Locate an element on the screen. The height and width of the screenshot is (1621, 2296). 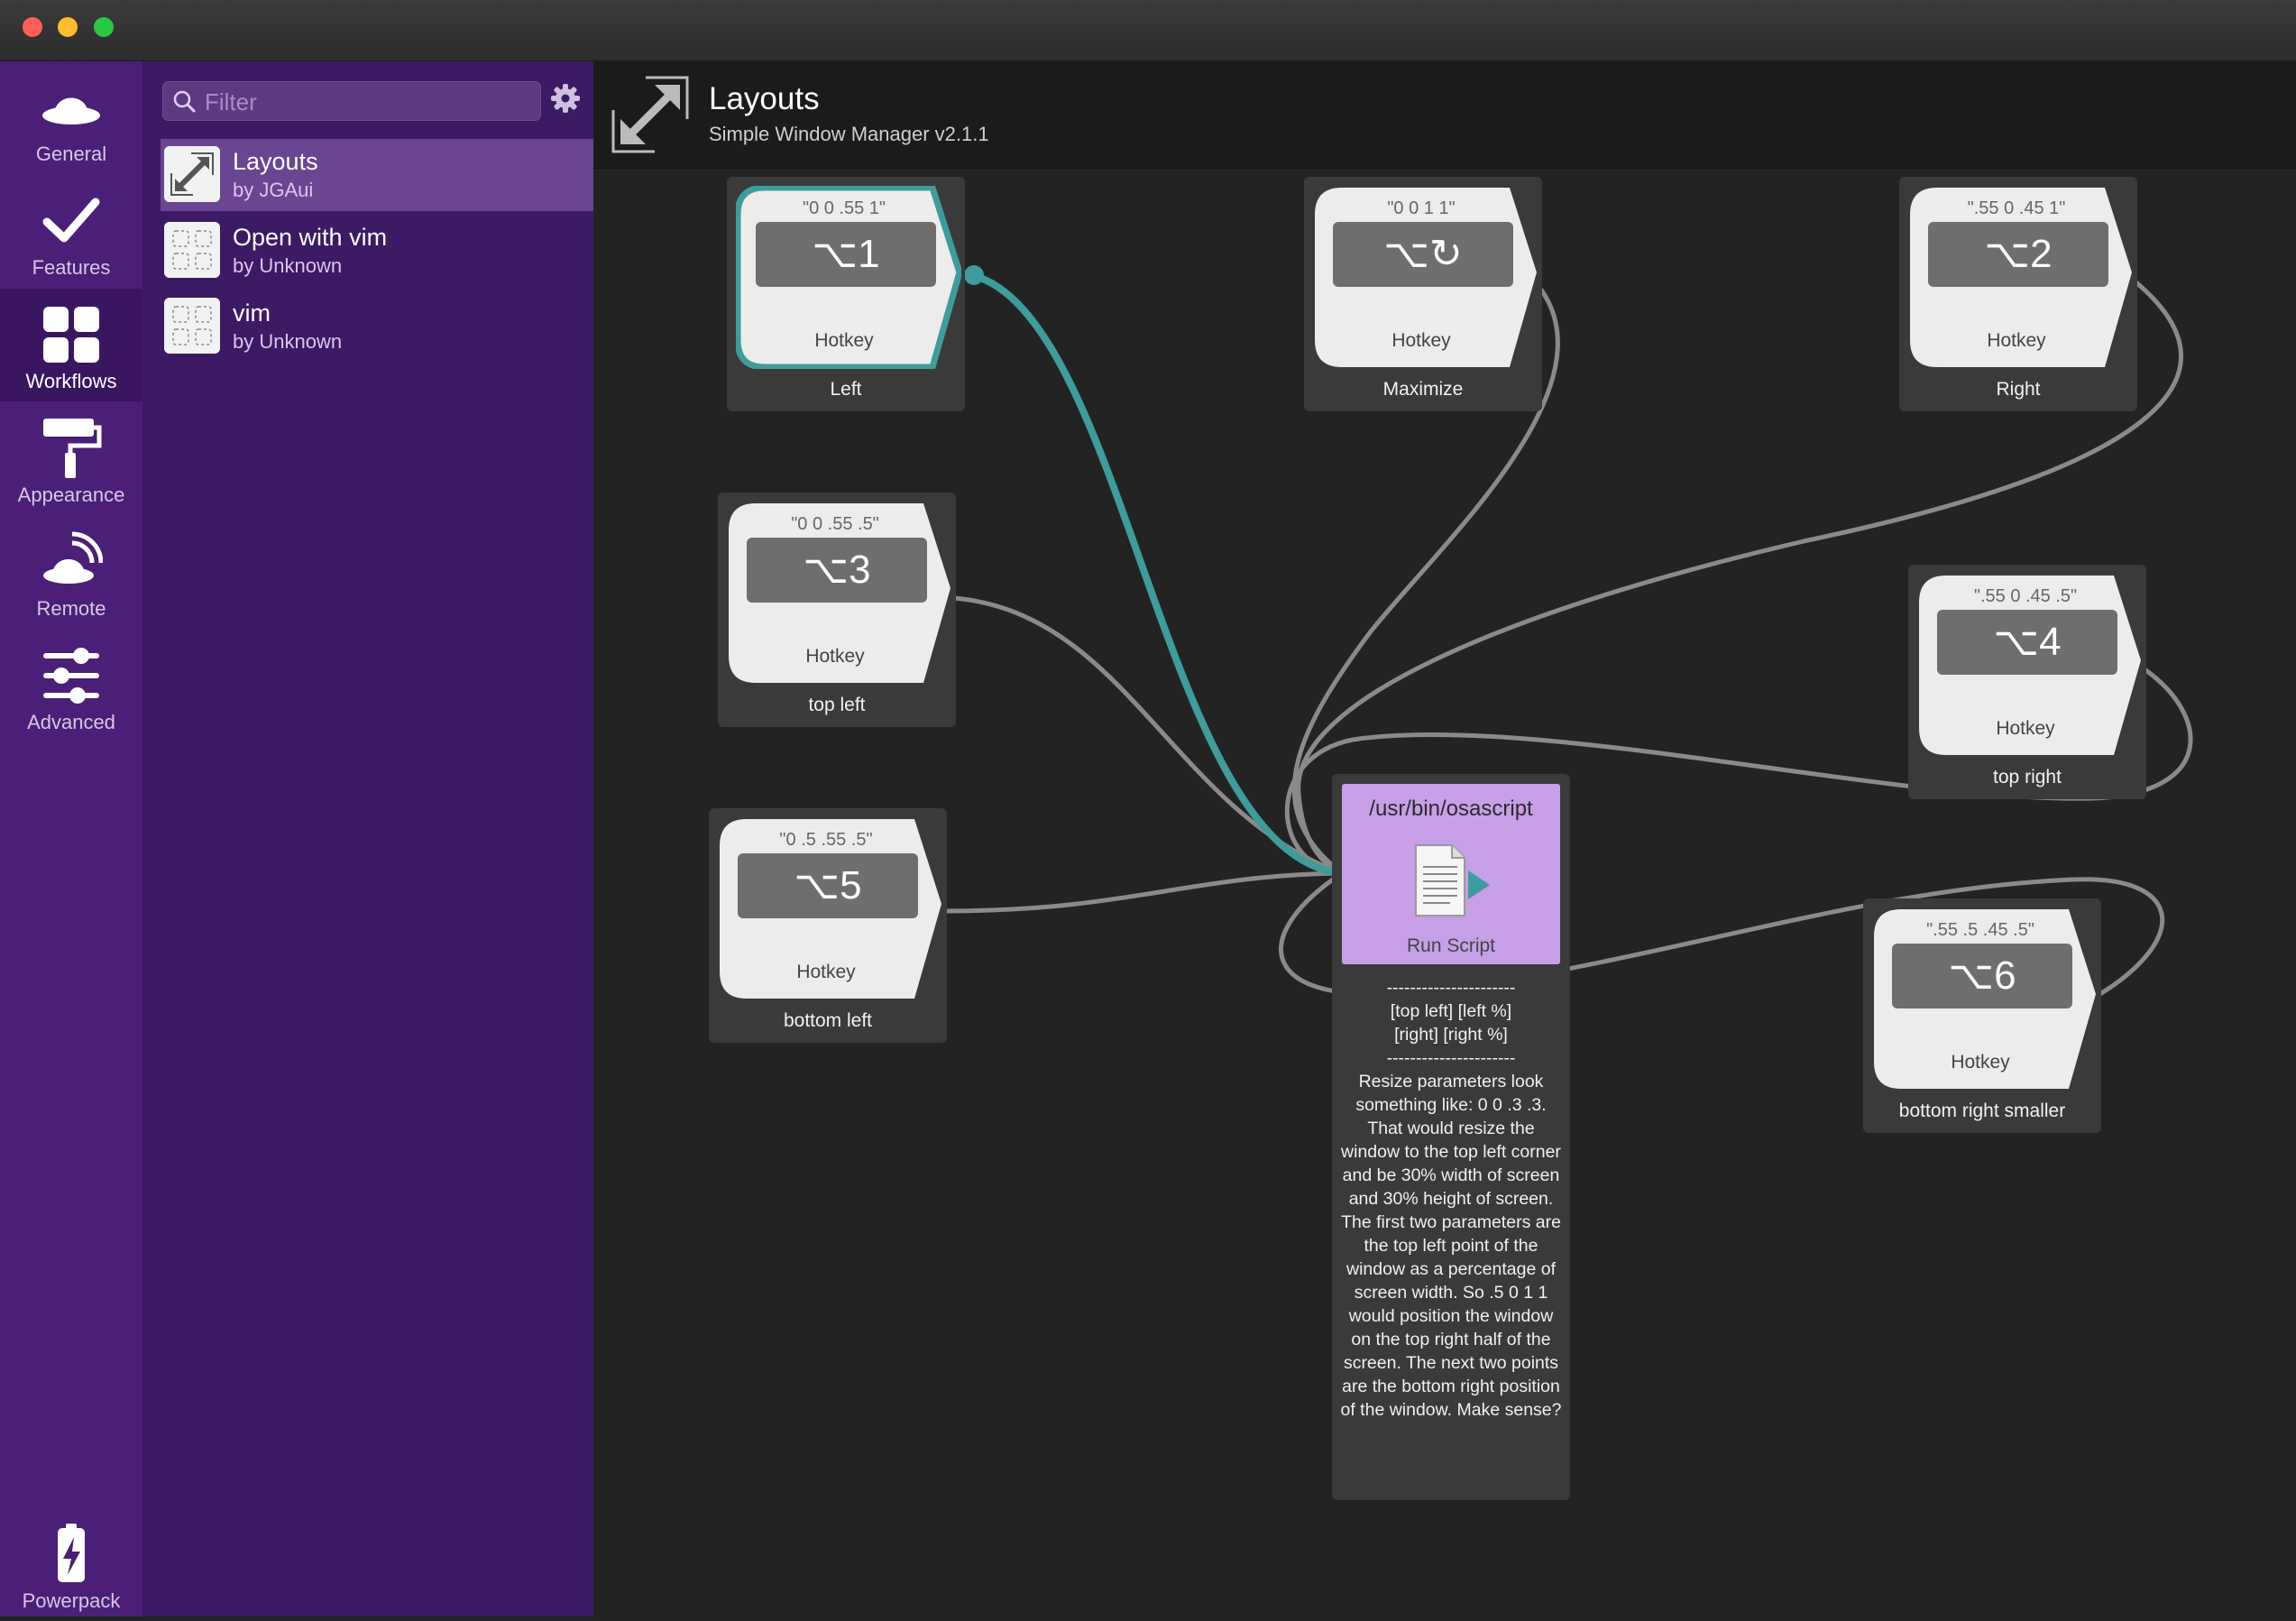
gear-icon is located at coordinates (565, 98).